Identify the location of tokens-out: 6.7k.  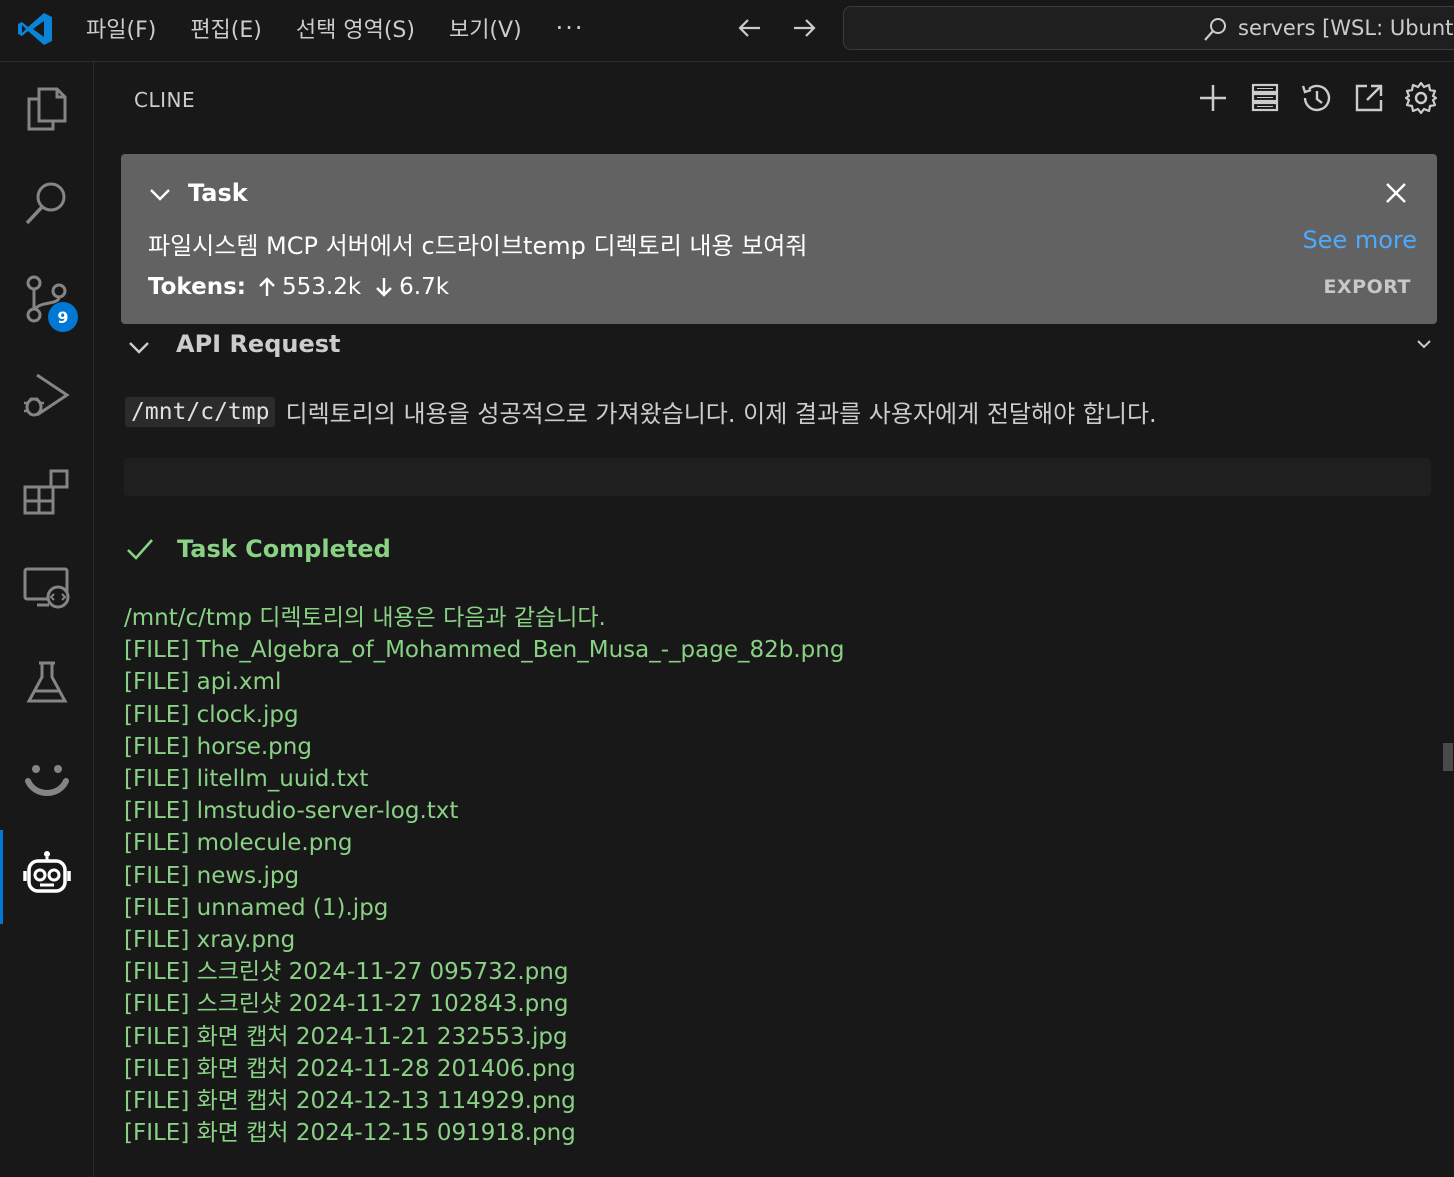
(424, 287).